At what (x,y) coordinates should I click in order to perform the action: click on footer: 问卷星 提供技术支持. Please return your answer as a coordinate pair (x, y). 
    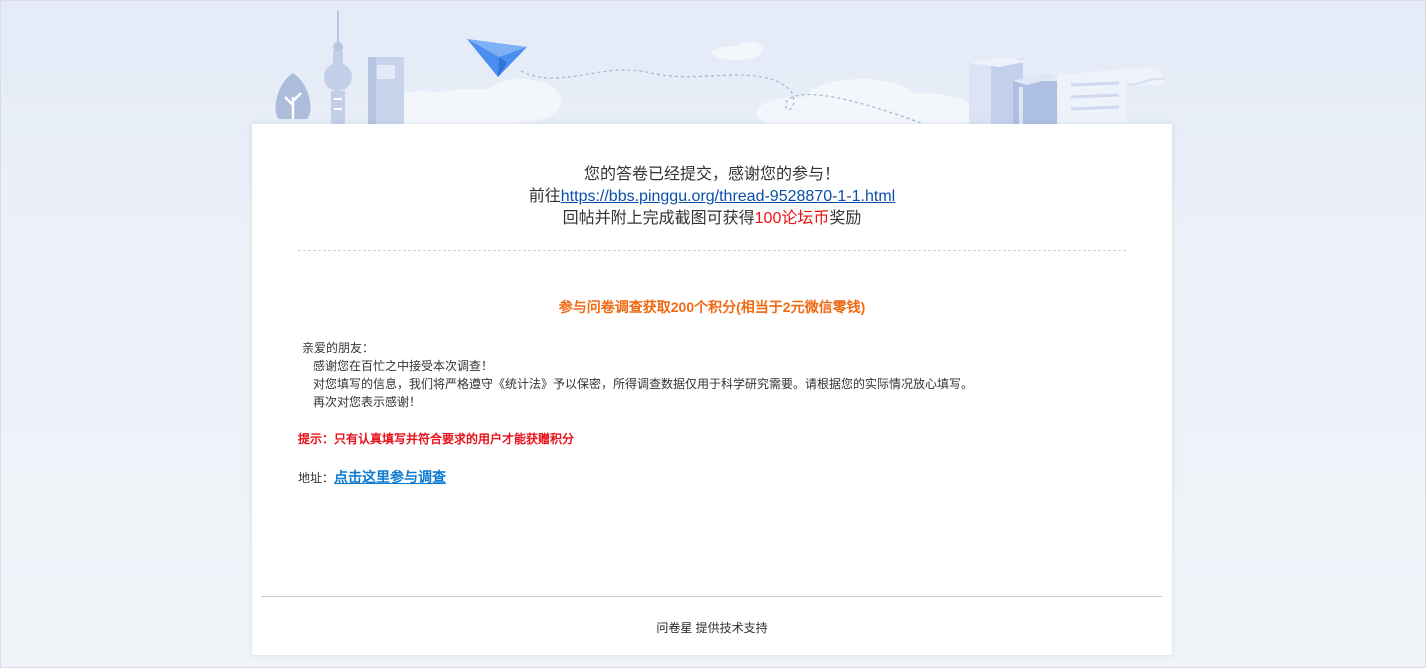
    Looking at the image, I should click on (712, 627).